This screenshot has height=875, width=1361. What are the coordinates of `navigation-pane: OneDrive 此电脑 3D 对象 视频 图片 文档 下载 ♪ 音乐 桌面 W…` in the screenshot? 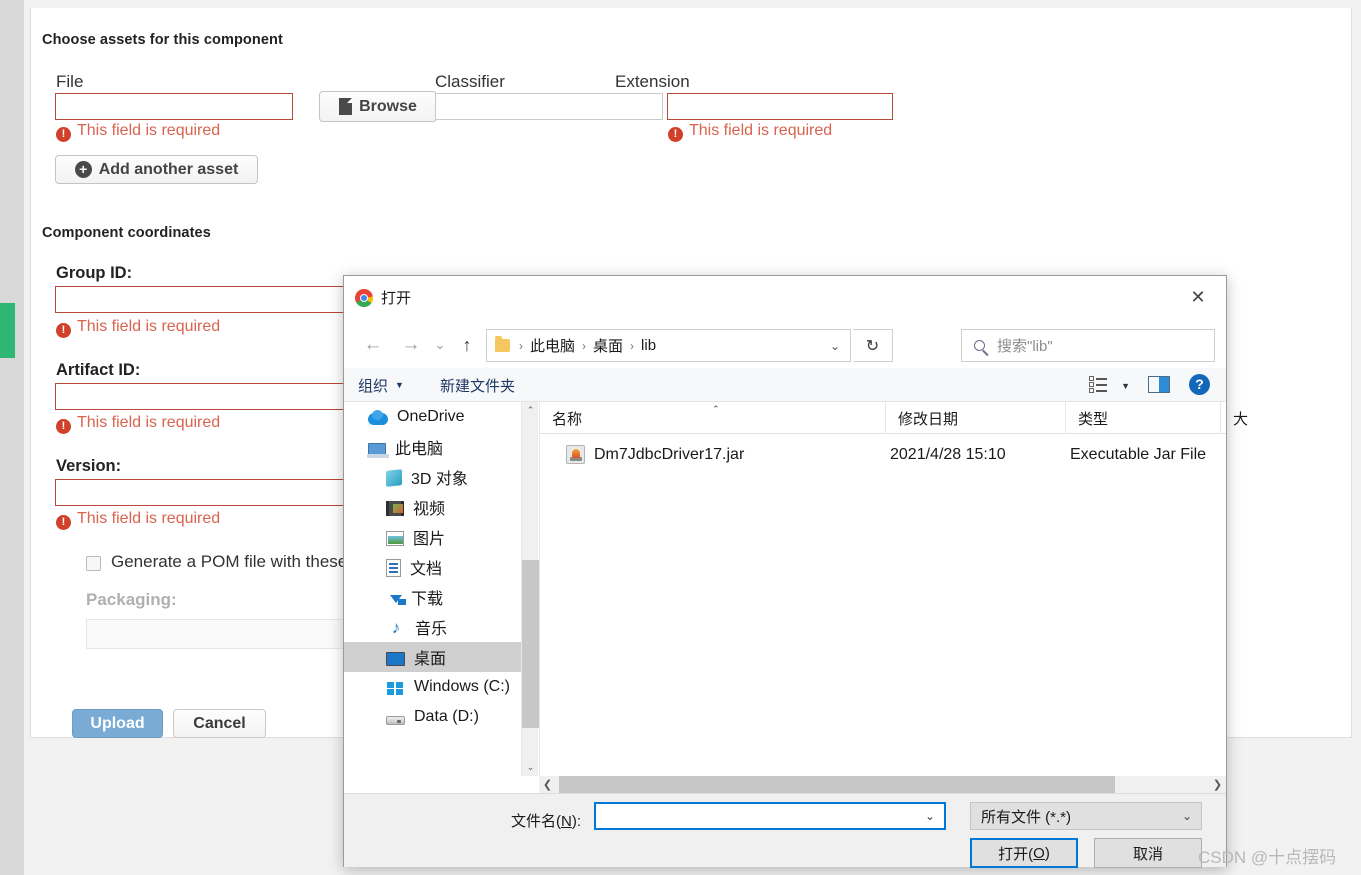 It's located at (432, 589).